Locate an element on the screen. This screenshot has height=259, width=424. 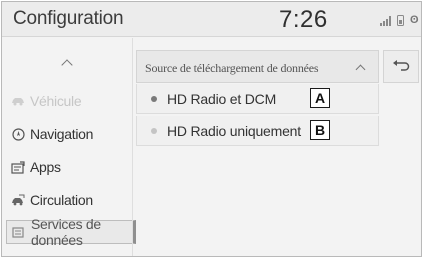
compass-icon is located at coordinates (18, 134).